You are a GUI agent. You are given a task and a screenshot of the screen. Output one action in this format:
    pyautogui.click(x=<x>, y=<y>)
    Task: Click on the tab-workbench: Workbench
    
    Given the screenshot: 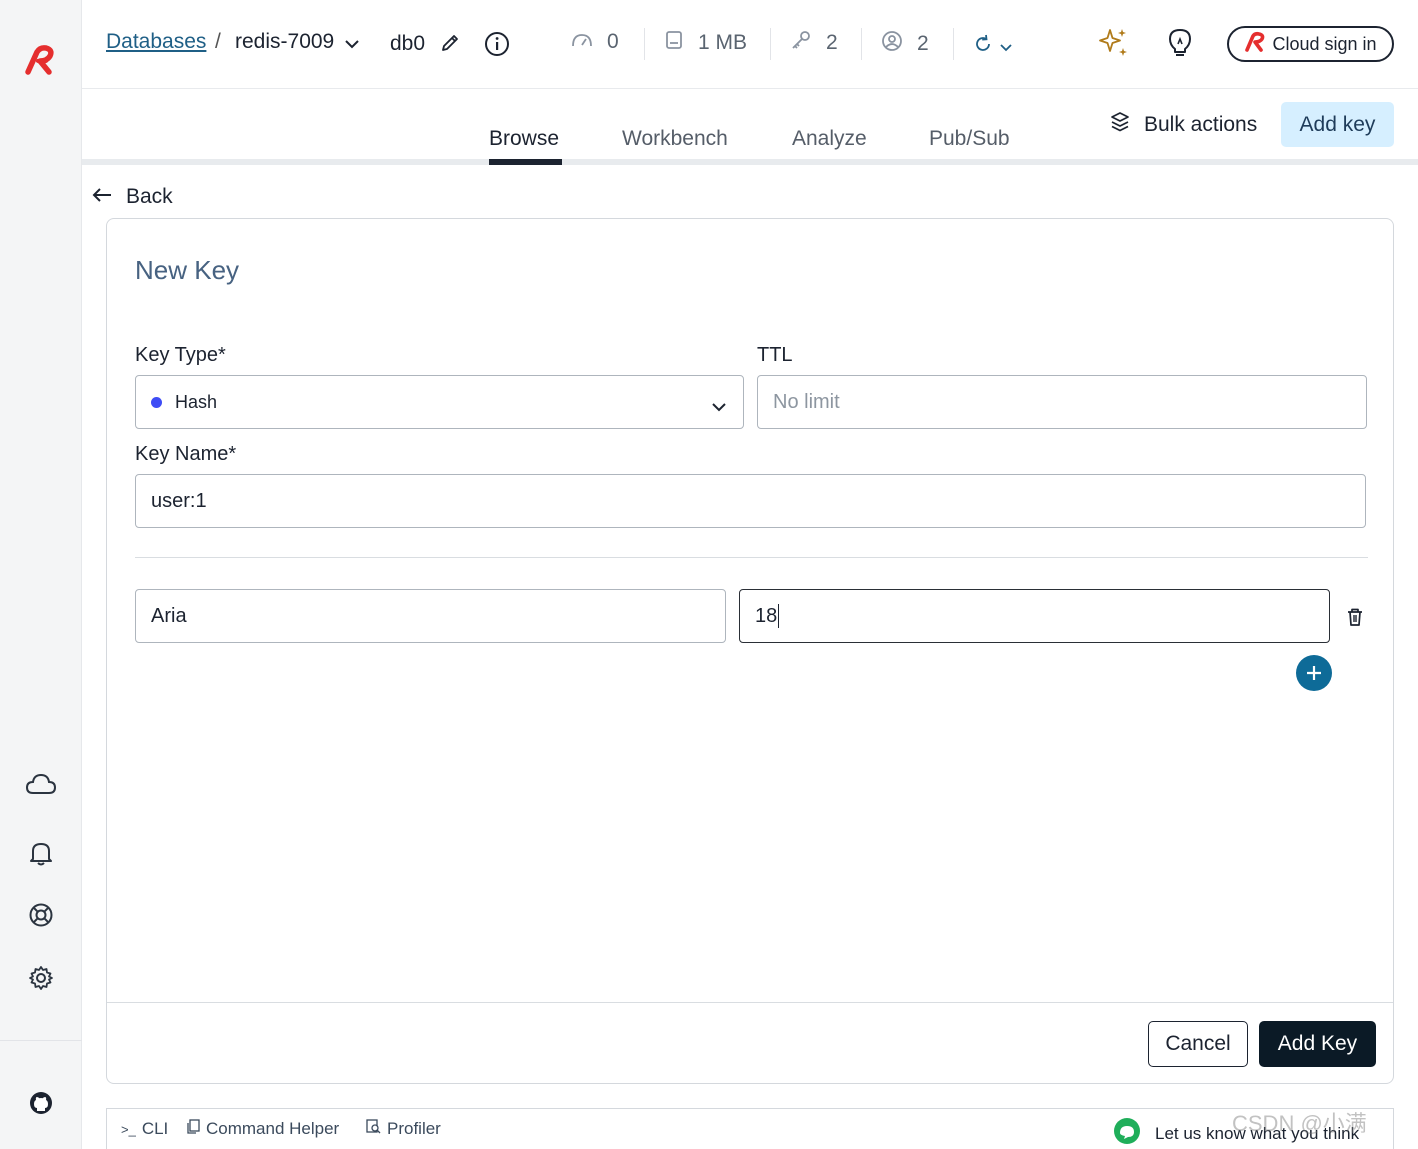 What is the action you would take?
    pyautogui.click(x=675, y=139)
    